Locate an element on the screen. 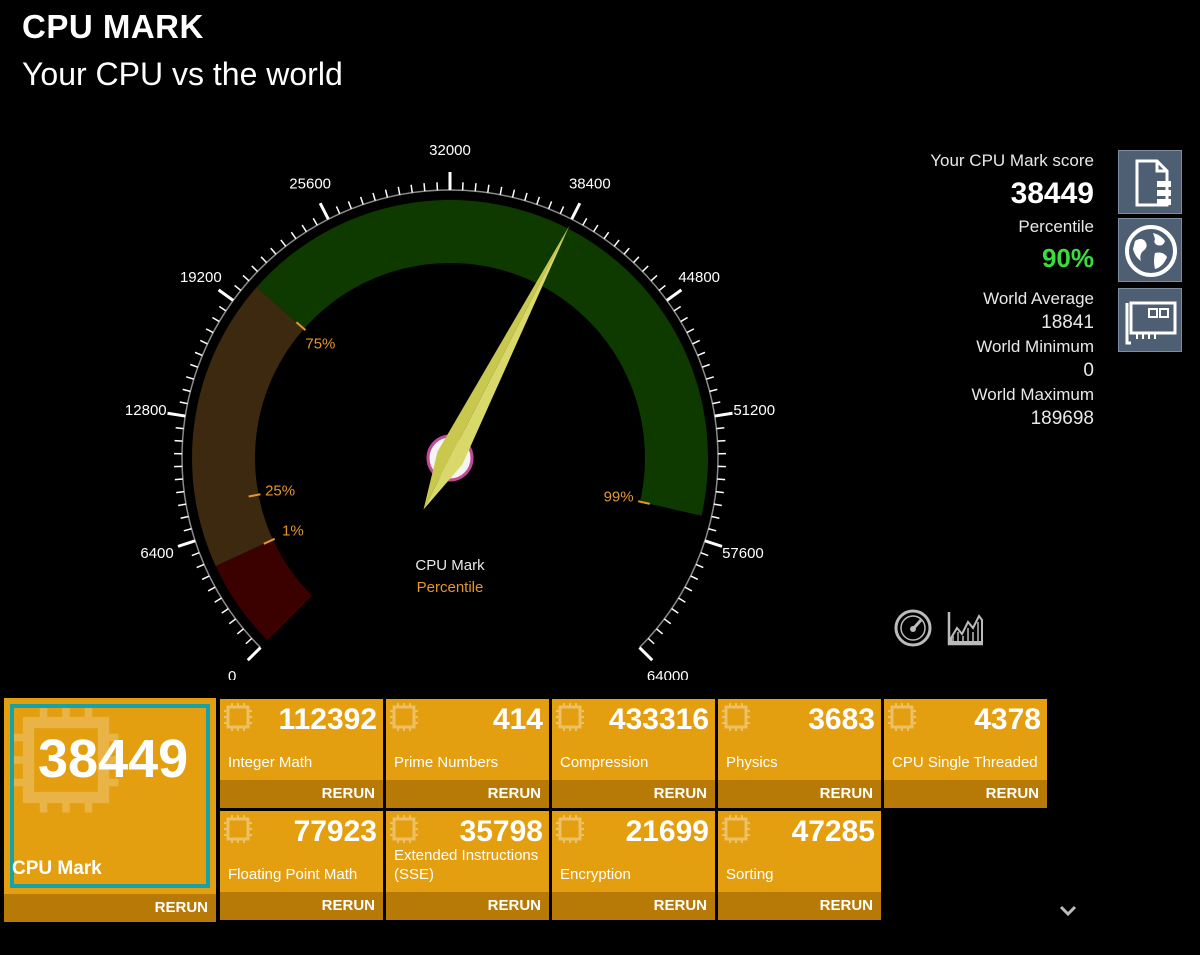 The image size is (1200, 955). benchmark-score: 3683 is located at coordinates (841, 719).